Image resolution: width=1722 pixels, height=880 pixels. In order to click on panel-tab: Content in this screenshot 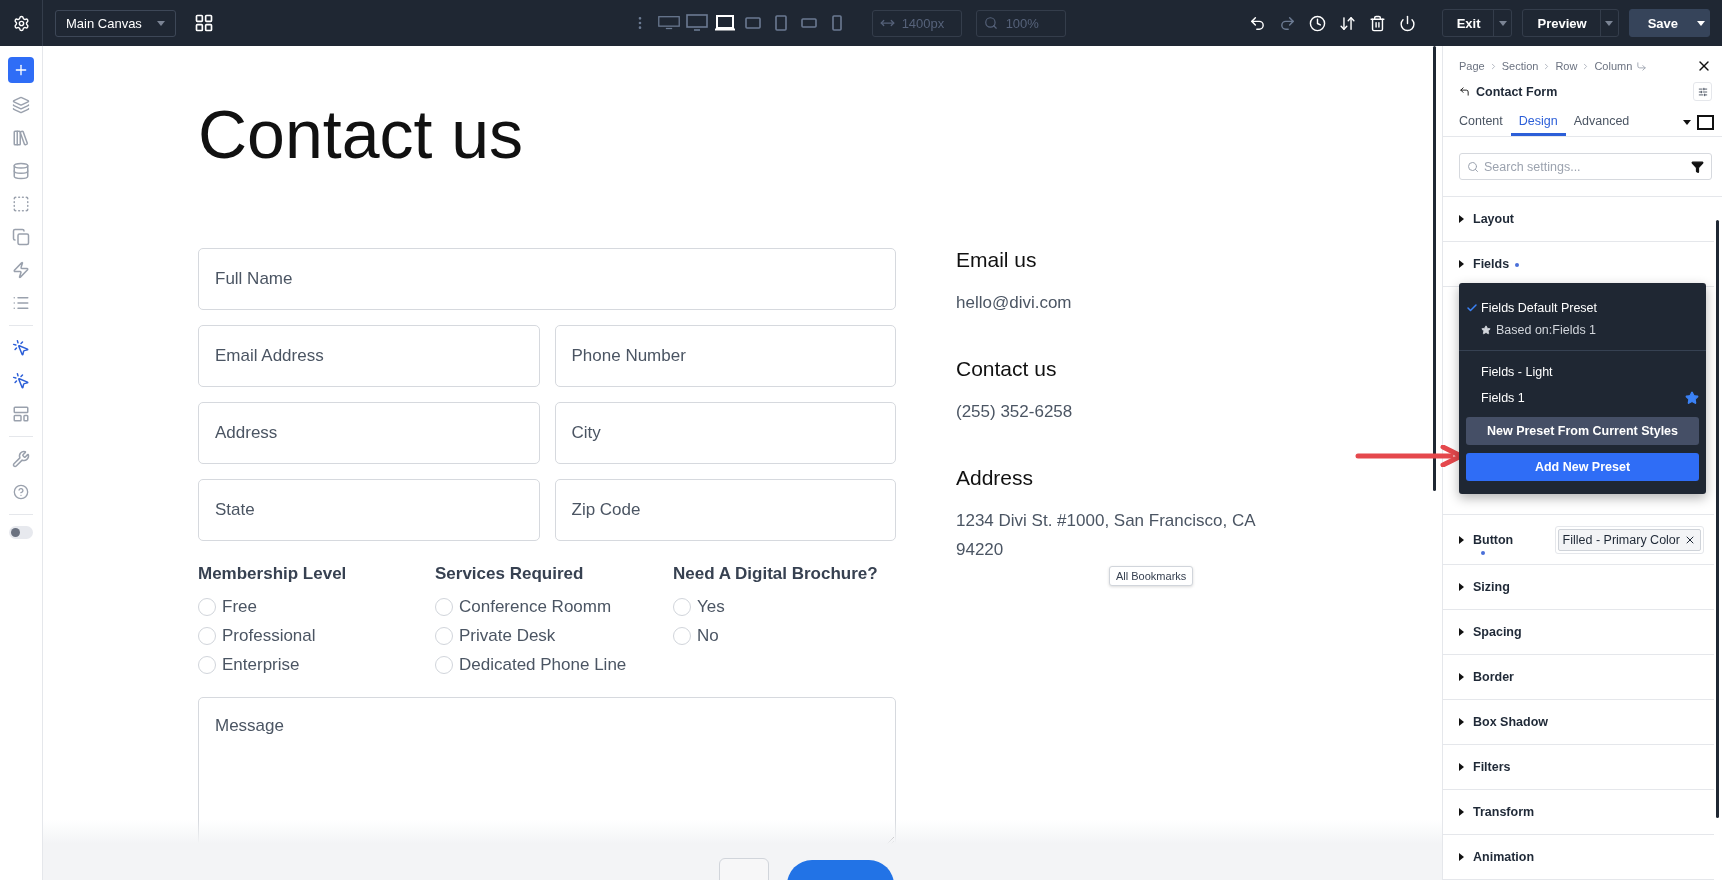, I will do `click(1481, 122)`.